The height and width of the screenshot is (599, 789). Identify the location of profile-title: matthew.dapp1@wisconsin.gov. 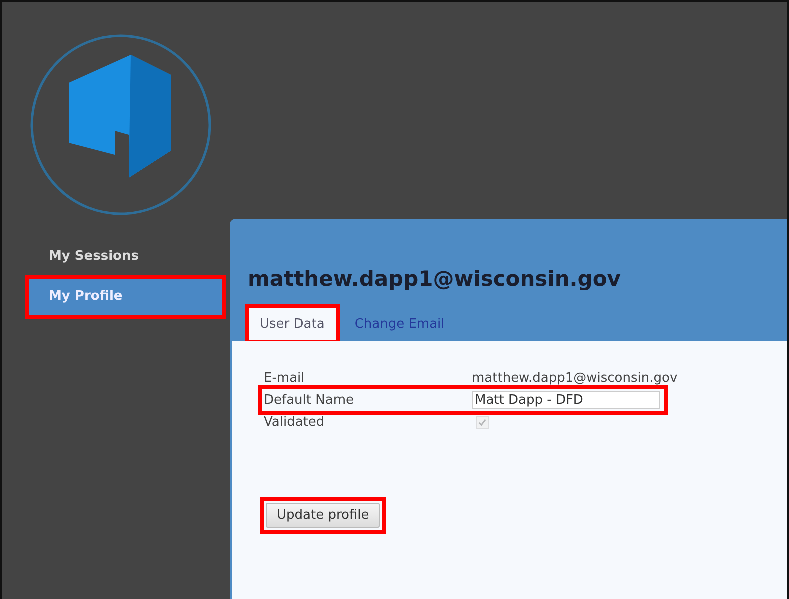
(435, 279).